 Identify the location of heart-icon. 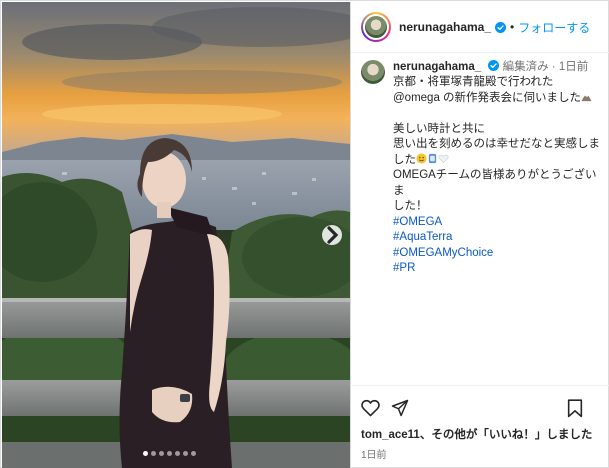
(370, 408).